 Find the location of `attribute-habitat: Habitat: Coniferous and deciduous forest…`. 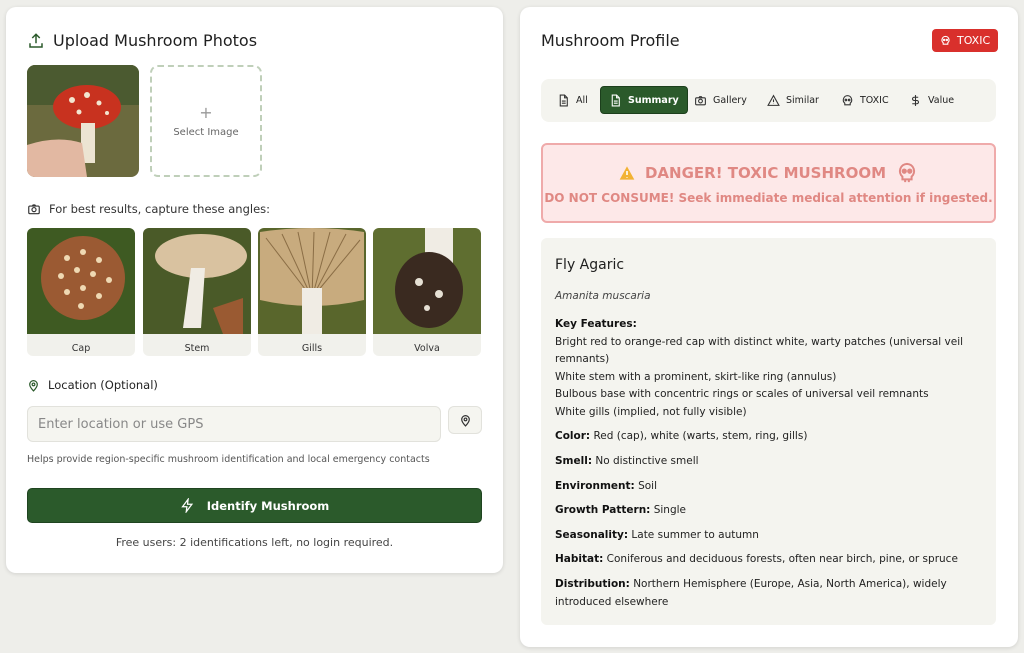

attribute-habitat: Habitat: Coniferous and deciduous forest… is located at coordinates (770, 560).